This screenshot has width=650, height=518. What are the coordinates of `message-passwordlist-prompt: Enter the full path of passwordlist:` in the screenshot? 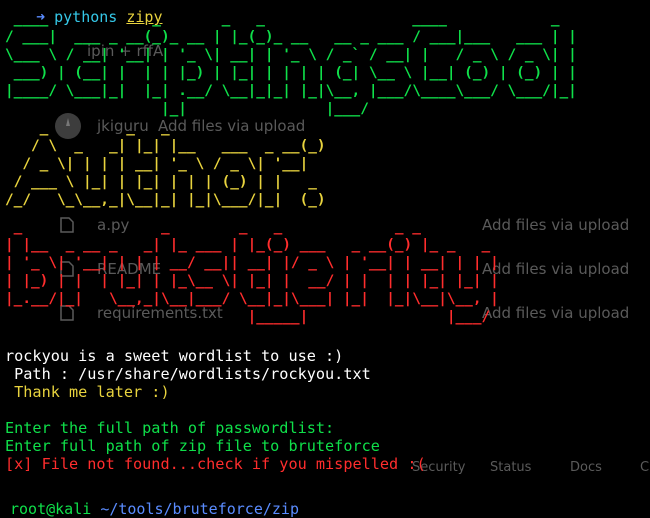 It's located at (170, 428).